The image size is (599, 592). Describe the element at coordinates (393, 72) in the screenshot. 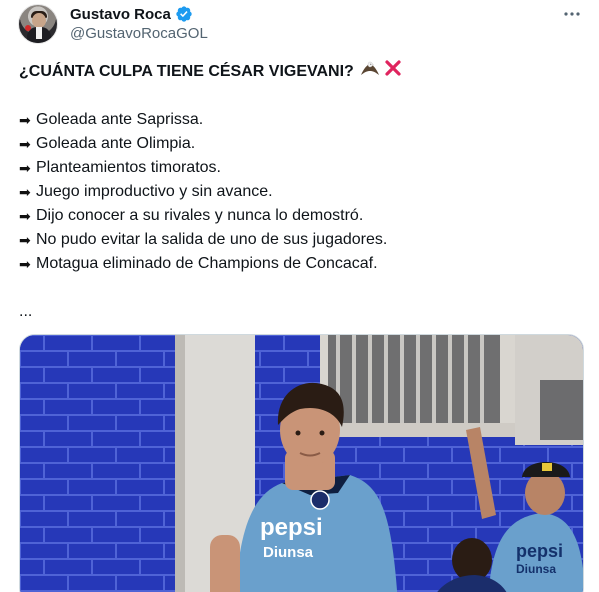

I see `red-x-icon` at that location.